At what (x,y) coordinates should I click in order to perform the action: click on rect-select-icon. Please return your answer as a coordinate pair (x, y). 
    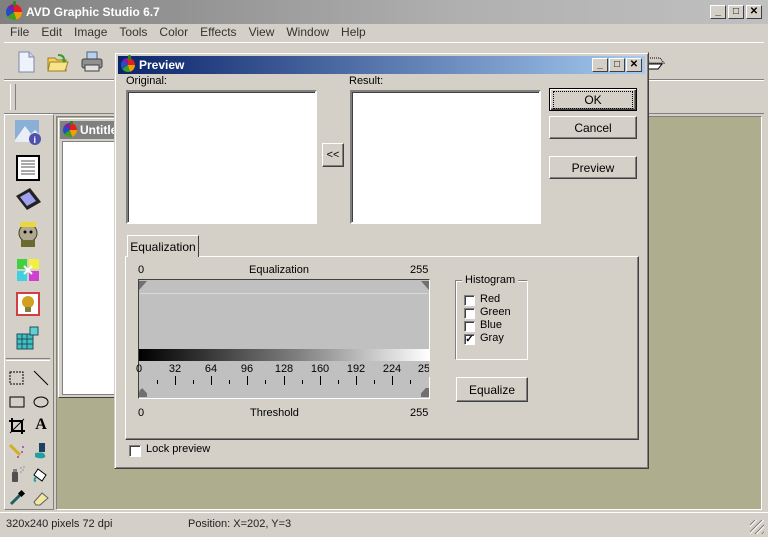
    Looking at the image, I should click on (17, 378).